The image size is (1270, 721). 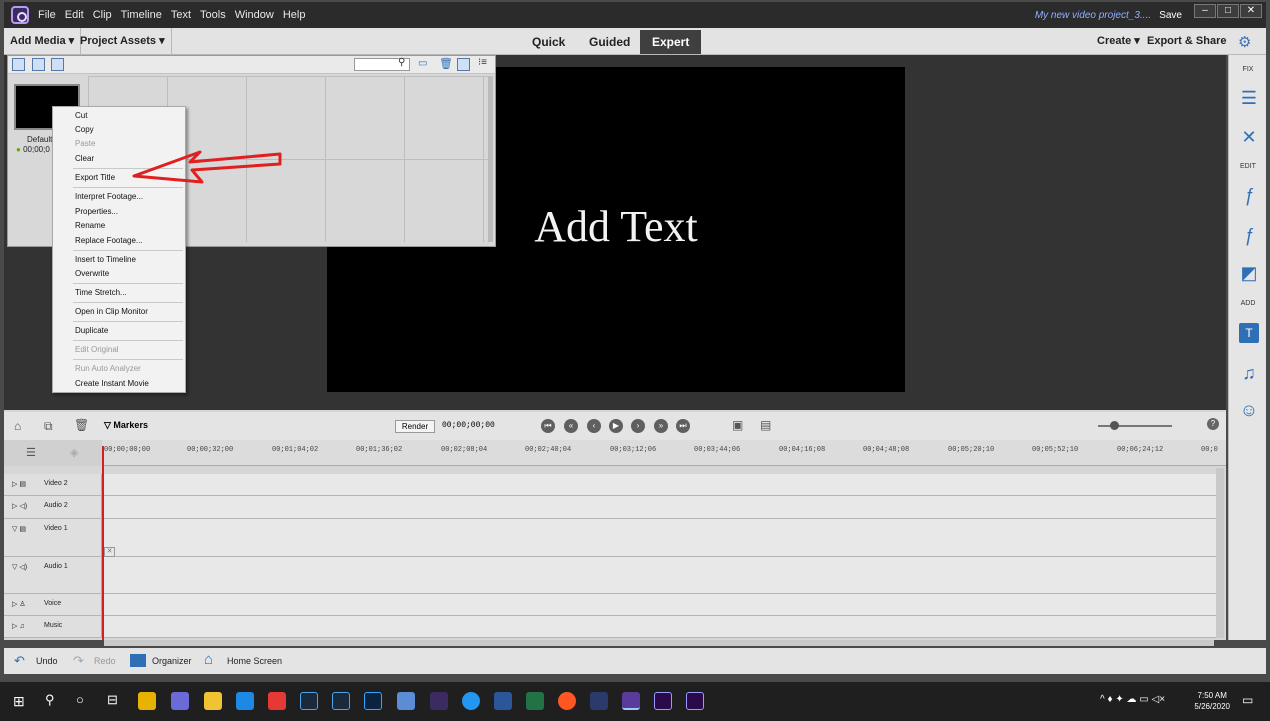 I want to click on render-button: Render, so click(x=415, y=426).